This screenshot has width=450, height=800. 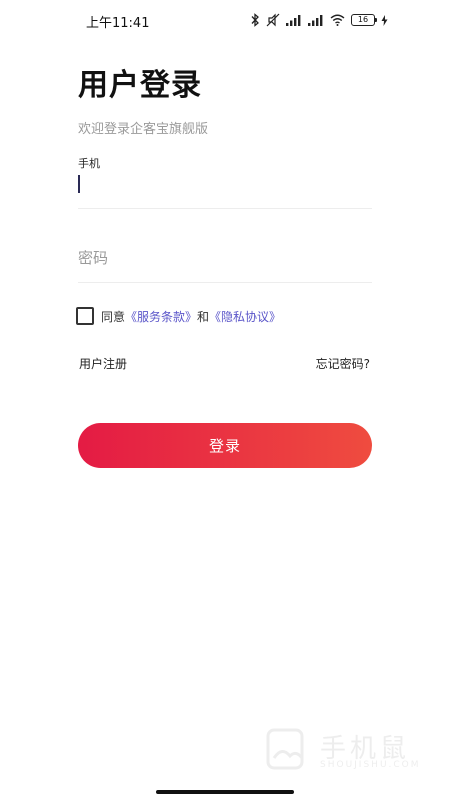 What do you see at coordinates (225, 20) in the screenshot?
I see `status-bar: 上午11:41 16` at bounding box center [225, 20].